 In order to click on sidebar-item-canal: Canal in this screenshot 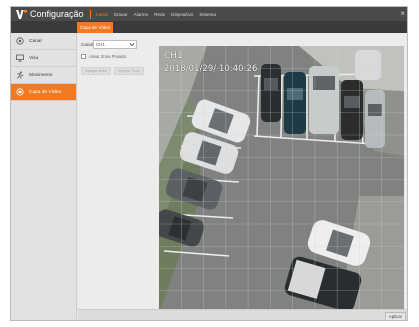, I will do `click(43, 41)`.